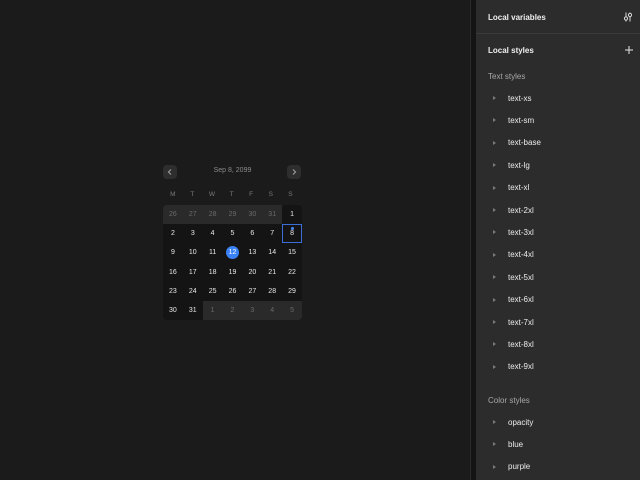 The height and width of the screenshot is (480, 640). Describe the element at coordinates (561, 165) in the screenshot. I see `style-item: text-lg` at that location.